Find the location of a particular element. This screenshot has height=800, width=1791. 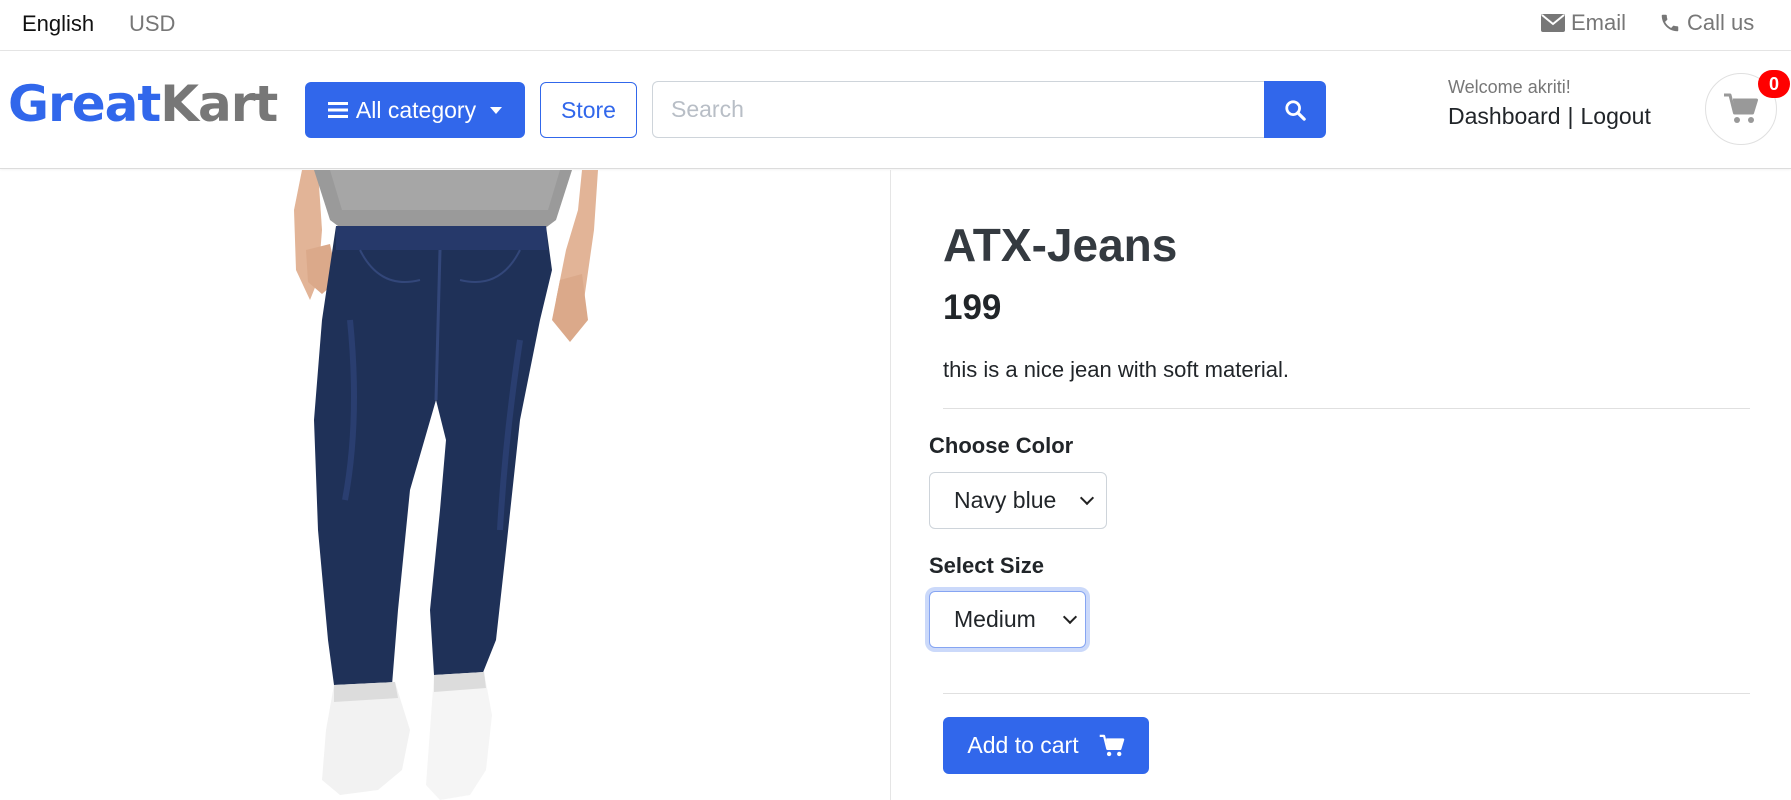

size-select-value: Medium is located at coordinates (995, 619).